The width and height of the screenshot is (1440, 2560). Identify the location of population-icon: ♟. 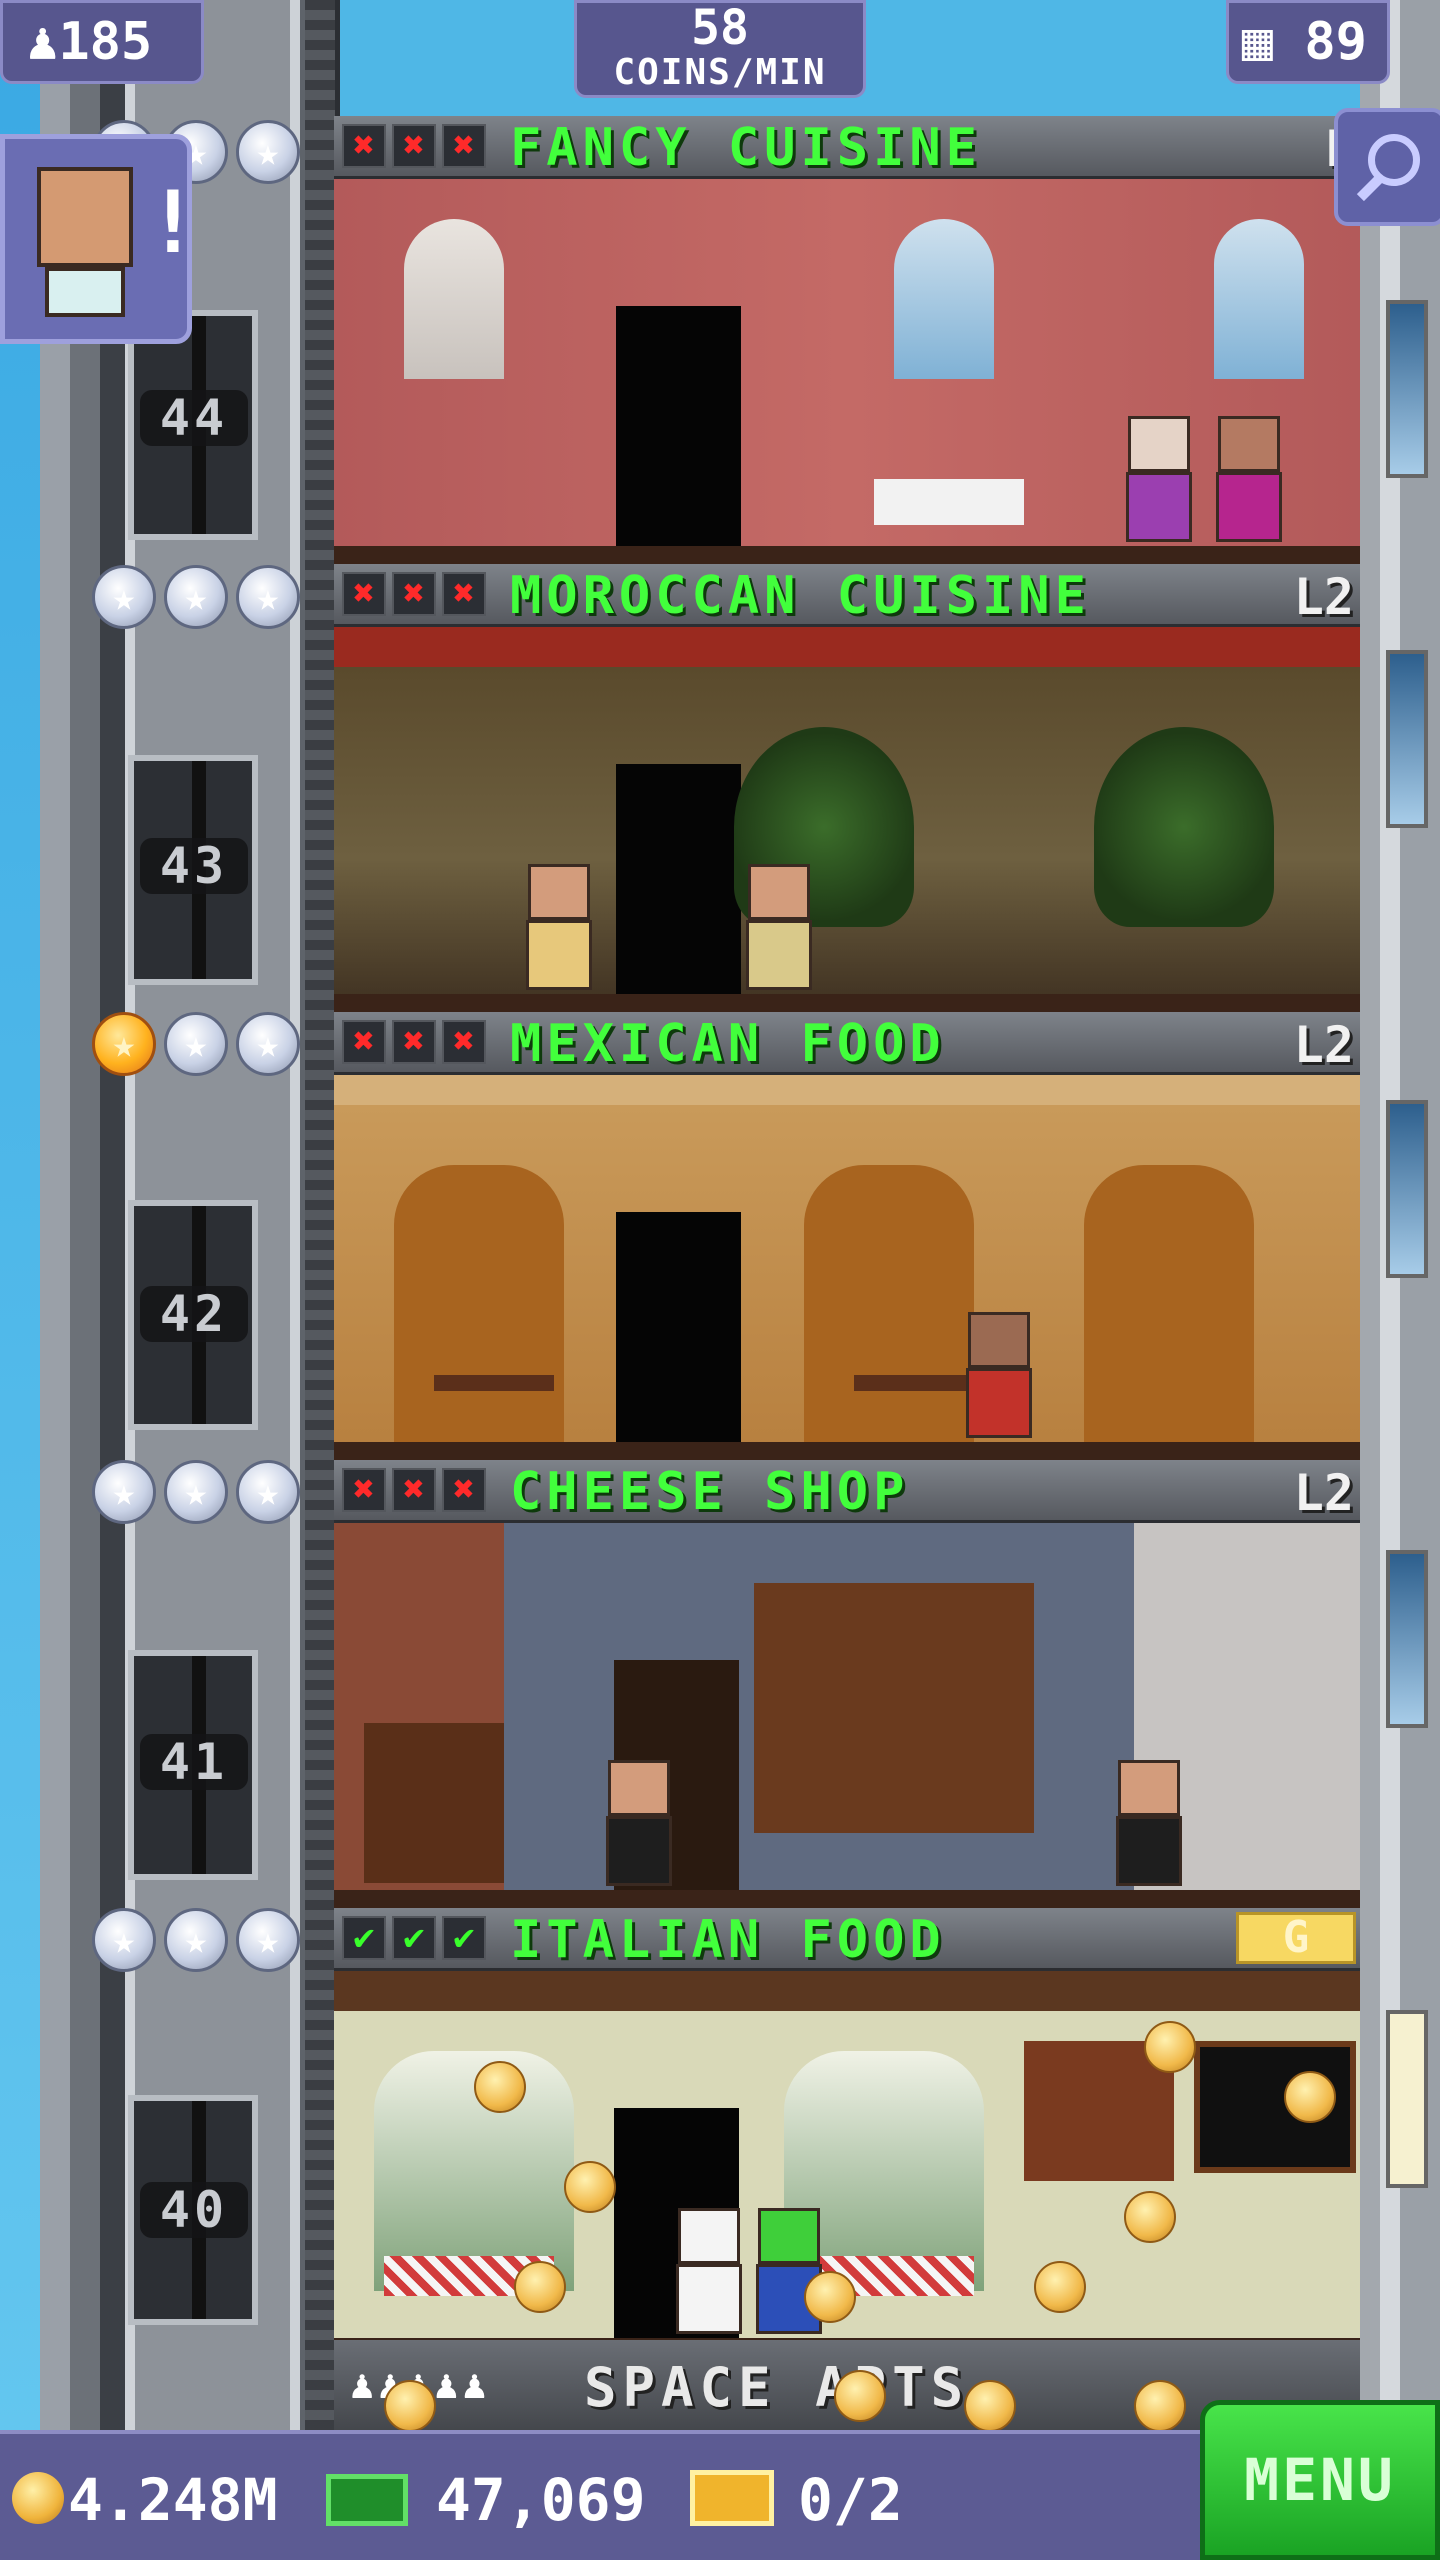
(43, 42).